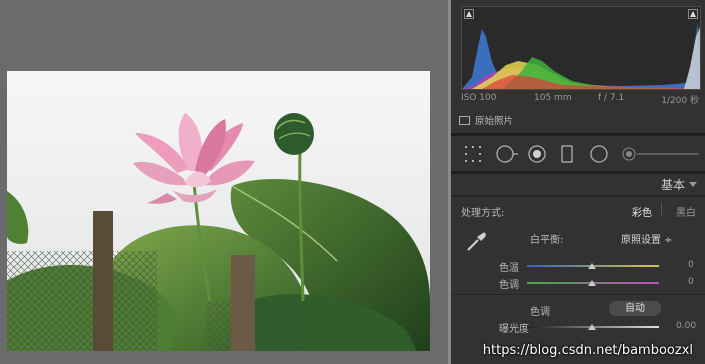  What do you see at coordinates (494, 121) in the screenshot?
I see `original-photo-label: 原始照片` at bounding box center [494, 121].